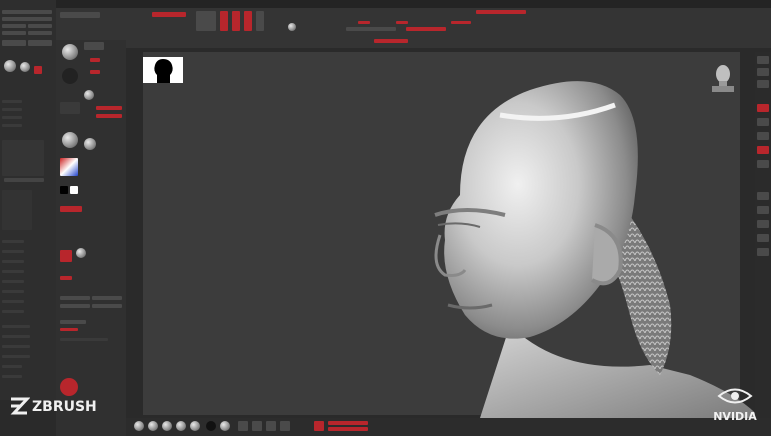 This screenshot has width=771, height=436. I want to click on red-sphere-button, so click(69, 387).